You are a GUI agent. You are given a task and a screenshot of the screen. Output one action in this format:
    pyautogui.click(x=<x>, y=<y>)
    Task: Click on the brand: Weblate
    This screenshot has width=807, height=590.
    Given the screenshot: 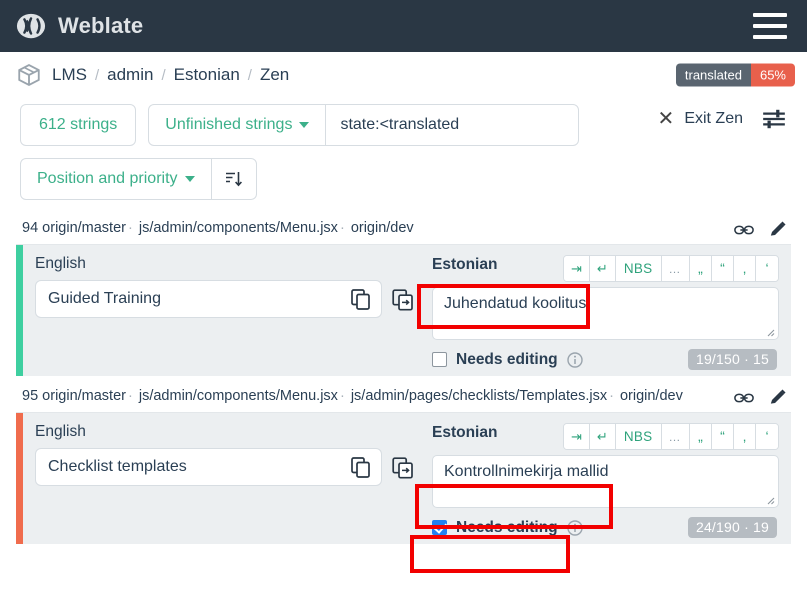 What is the action you would take?
    pyautogui.click(x=79, y=26)
    